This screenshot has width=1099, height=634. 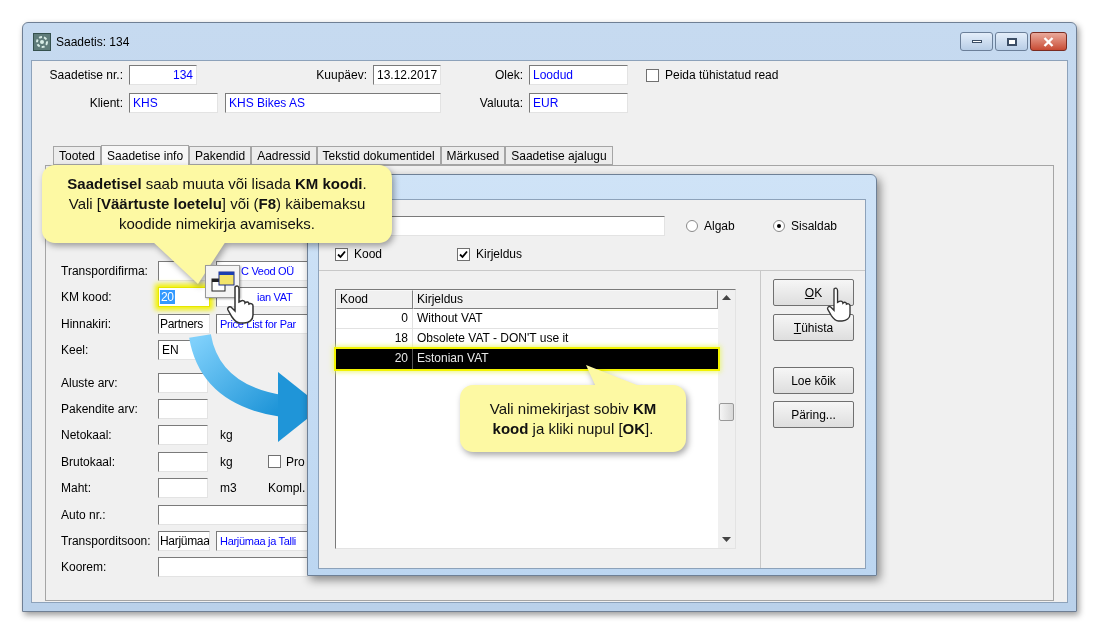 What do you see at coordinates (287, 489) in the screenshot?
I see `field-label: Kompl.` at bounding box center [287, 489].